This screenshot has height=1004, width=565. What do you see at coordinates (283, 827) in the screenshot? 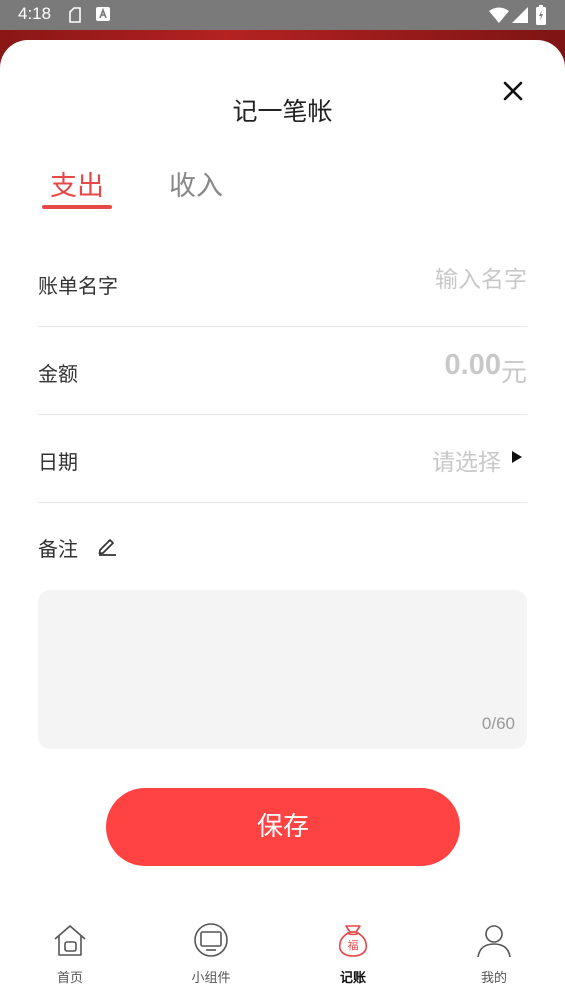
I see `save-button: 保存` at bounding box center [283, 827].